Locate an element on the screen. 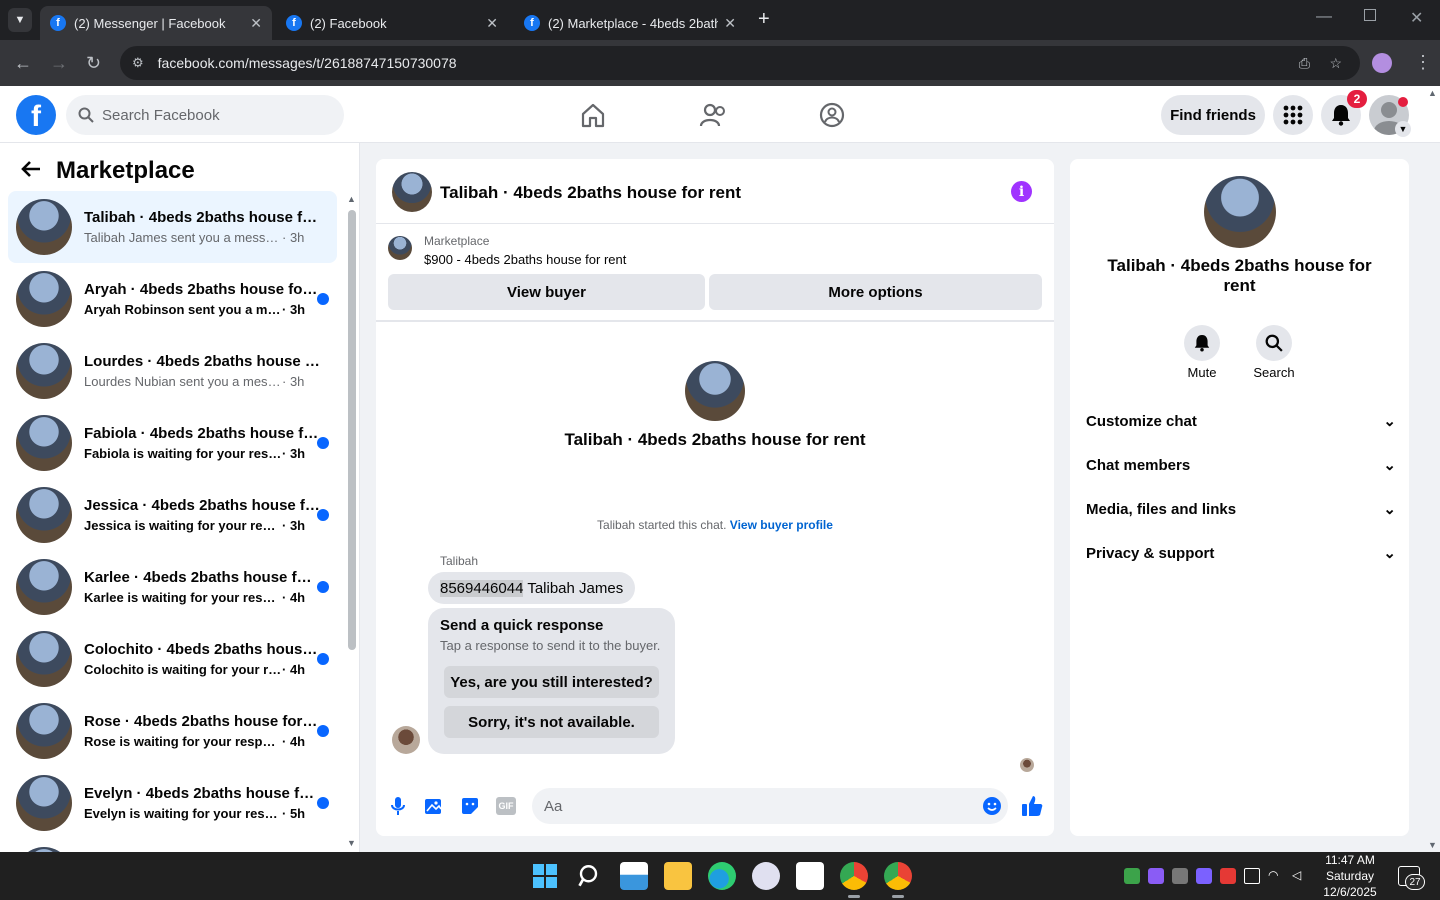 This screenshot has height=900, width=1440. quick-reply-interested-button: Yes, are you still interested? is located at coordinates (551, 682).